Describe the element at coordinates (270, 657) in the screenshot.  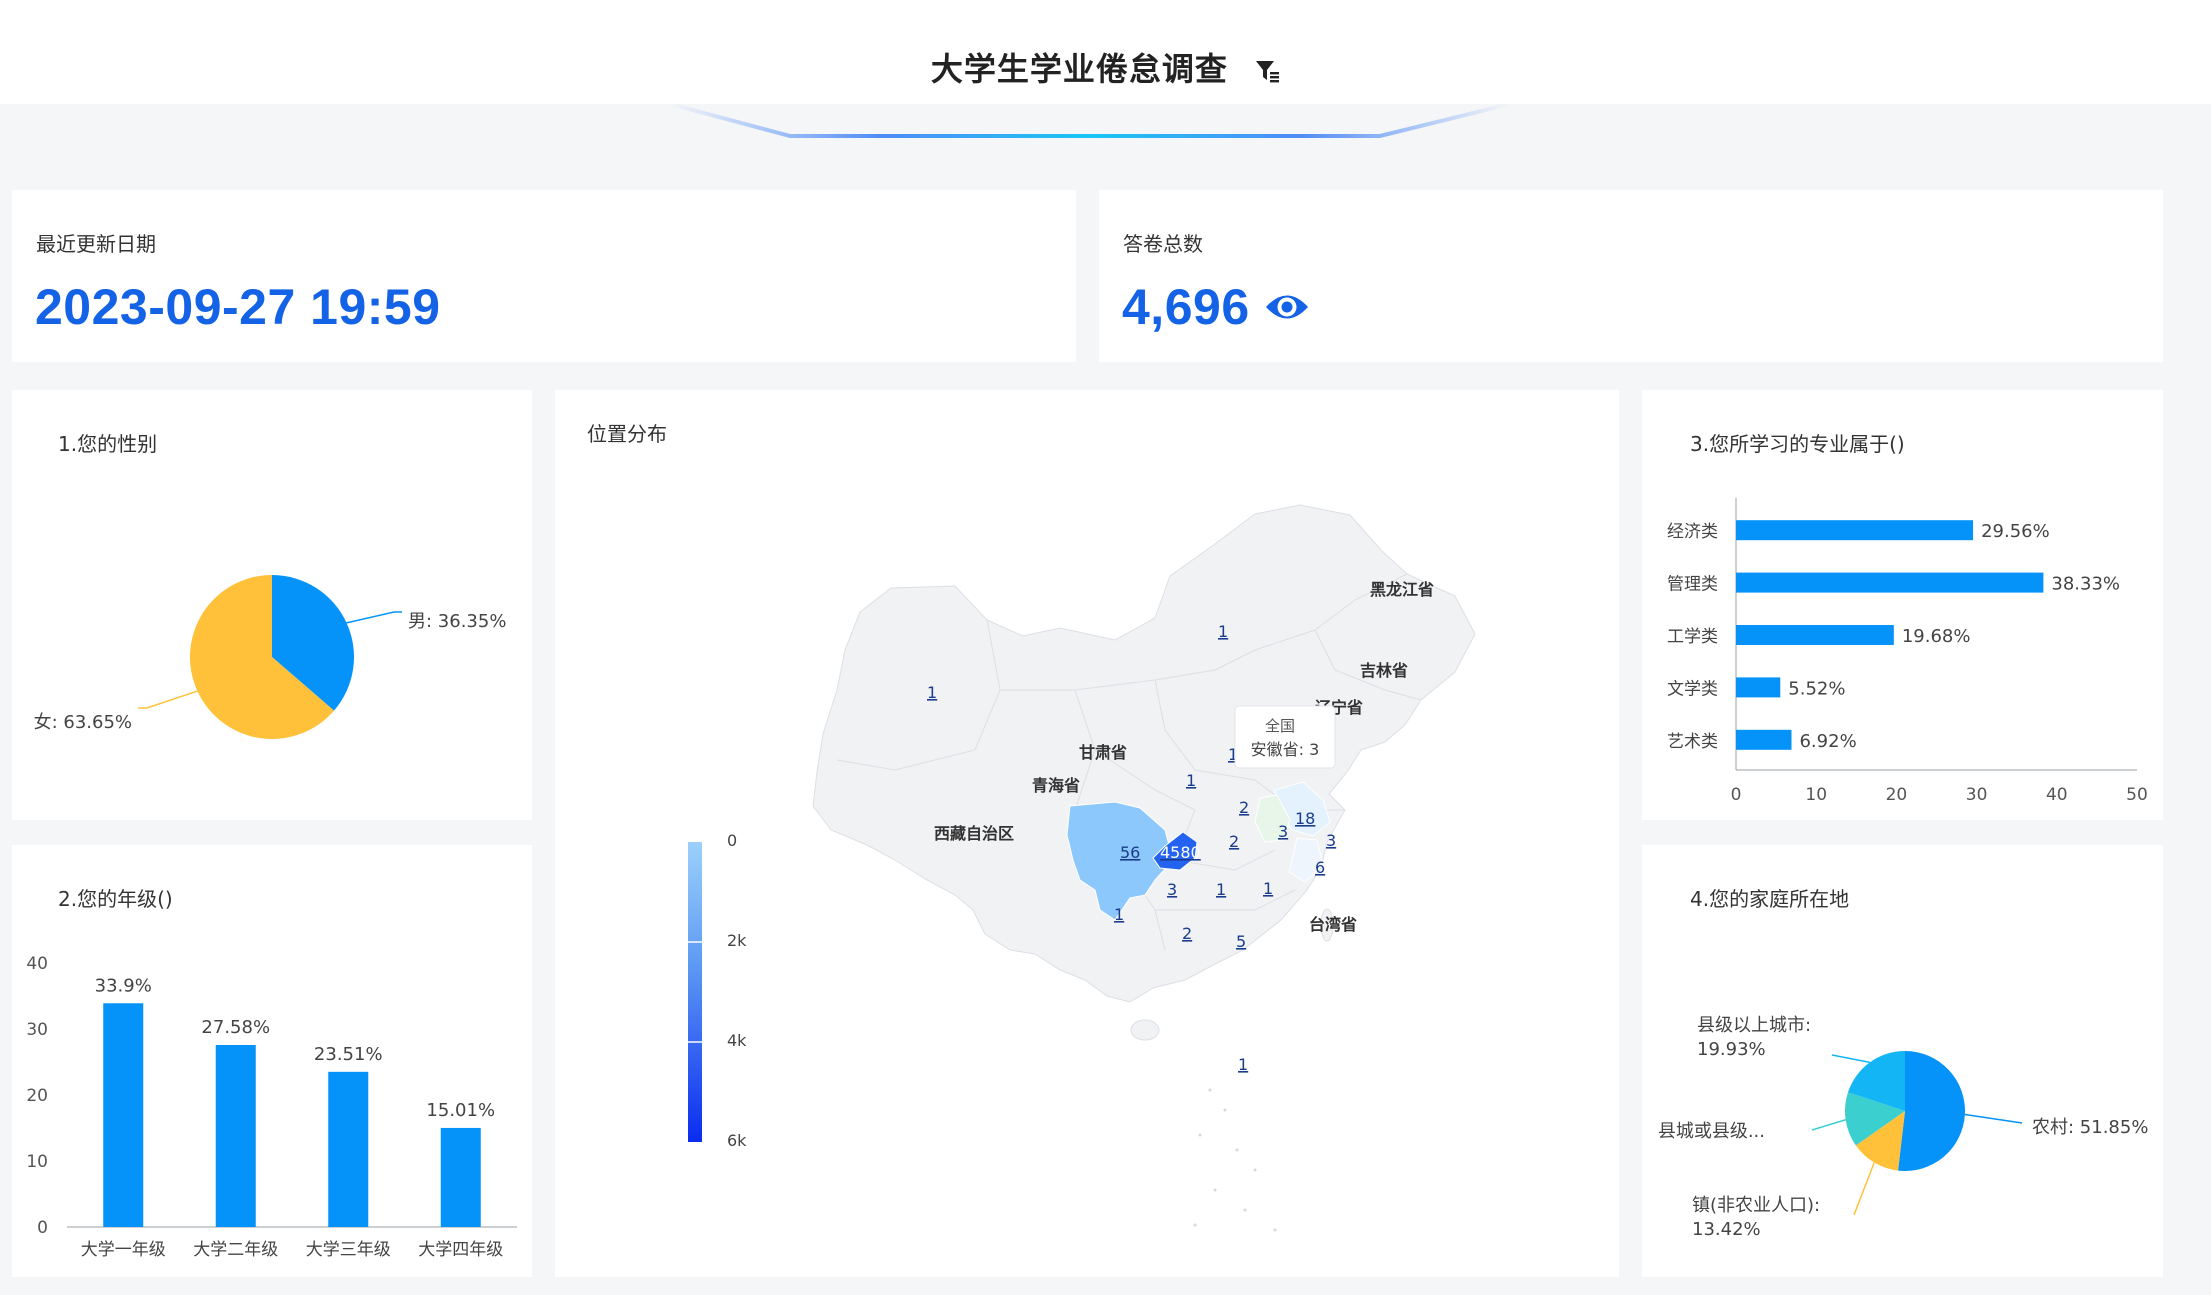
I see `gender-pie-chart: 男: 36.35% 女: 63.65%` at that location.